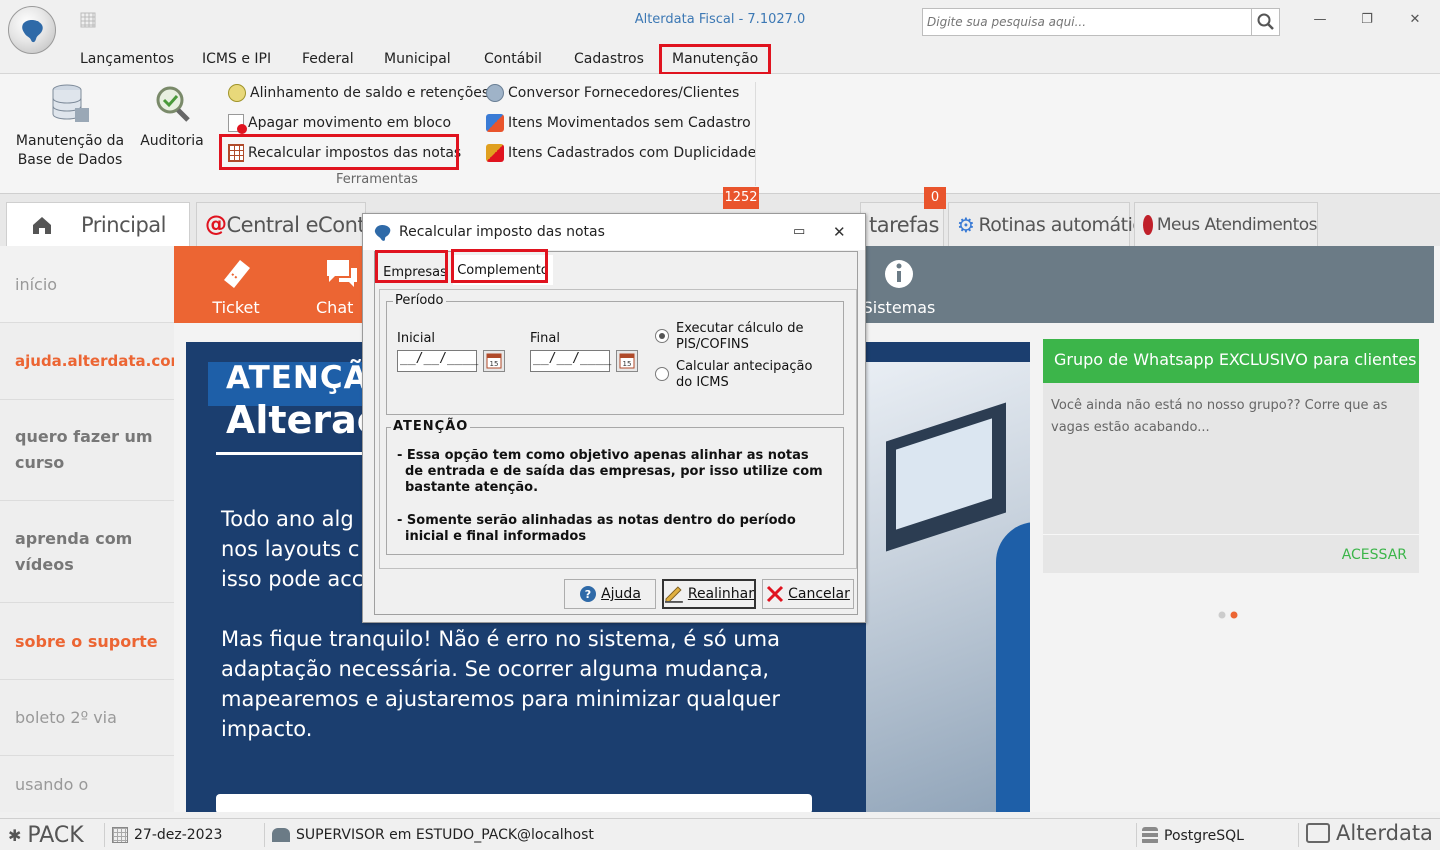 The height and width of the screenshot is (850, 1440). What do you see at coordinates (1237, 224) in the screenshot?
I see `tab-atendimentos-label: Meus Atendimentos` at bounding box center [1237, 224].